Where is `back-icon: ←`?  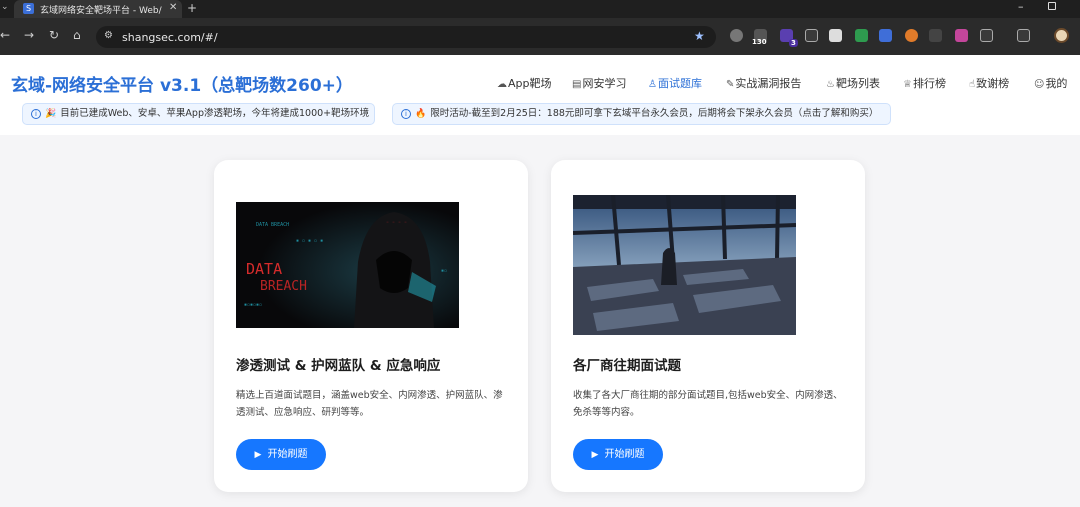
back-icon: ← is located at coordinates (5, 35).